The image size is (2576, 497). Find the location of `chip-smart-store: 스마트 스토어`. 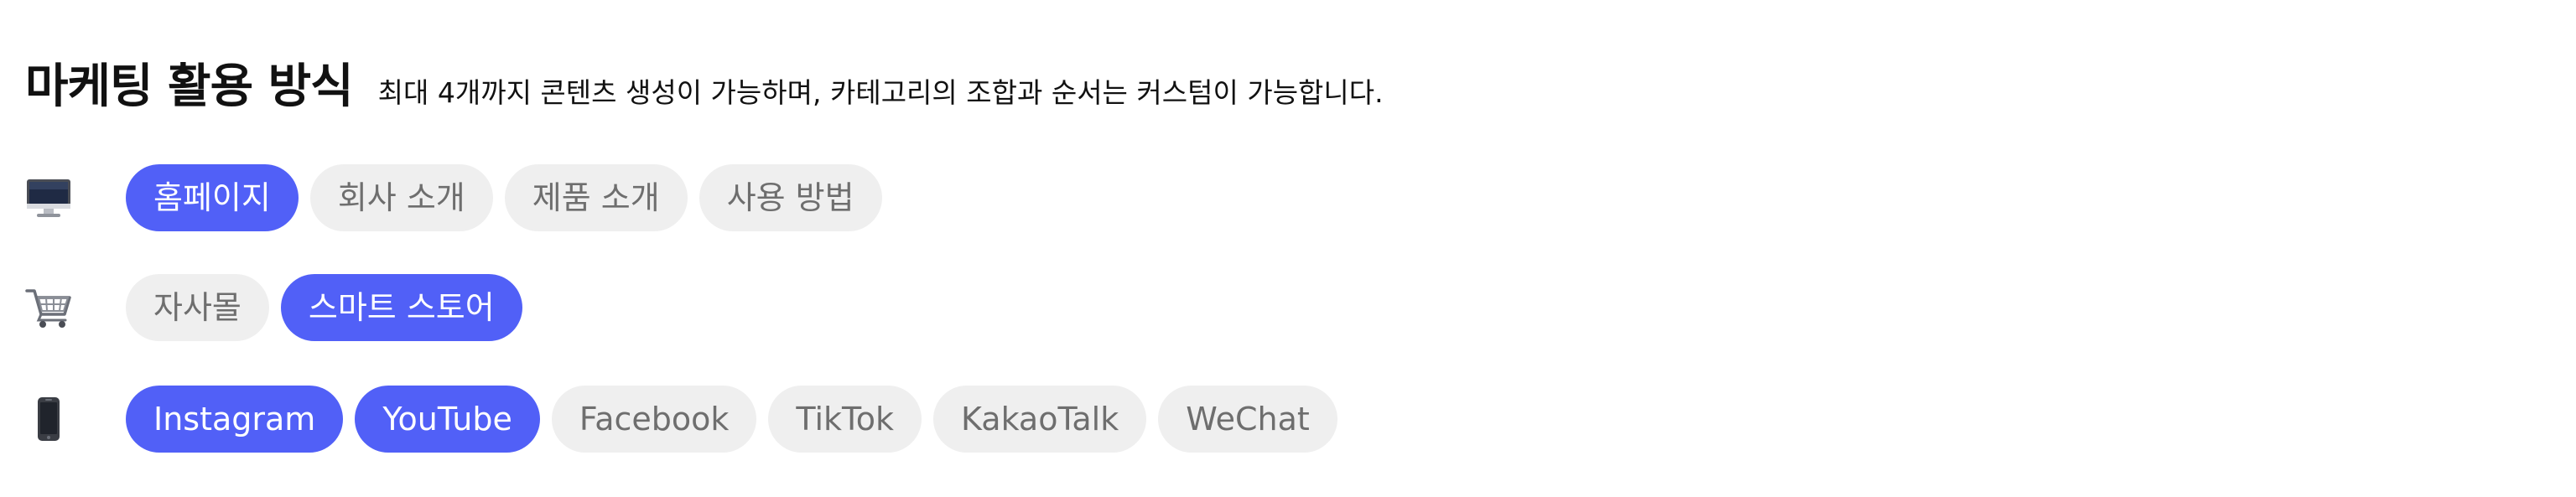

chip-smart-store: 스마트 스토어 is located at coordinates (401, 307).